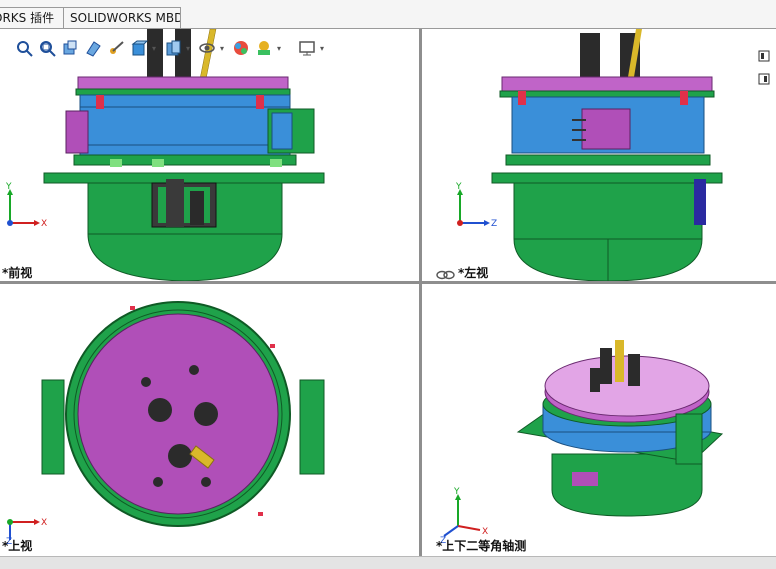  I want to click on zoom-to-area-icon, so click(47, 48).